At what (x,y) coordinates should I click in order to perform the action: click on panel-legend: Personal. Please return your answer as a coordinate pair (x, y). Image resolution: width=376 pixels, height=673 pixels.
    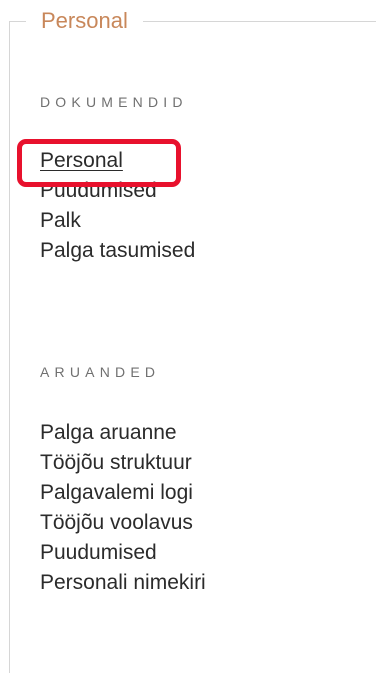
    Looking at the image, I should click on (84, 21).